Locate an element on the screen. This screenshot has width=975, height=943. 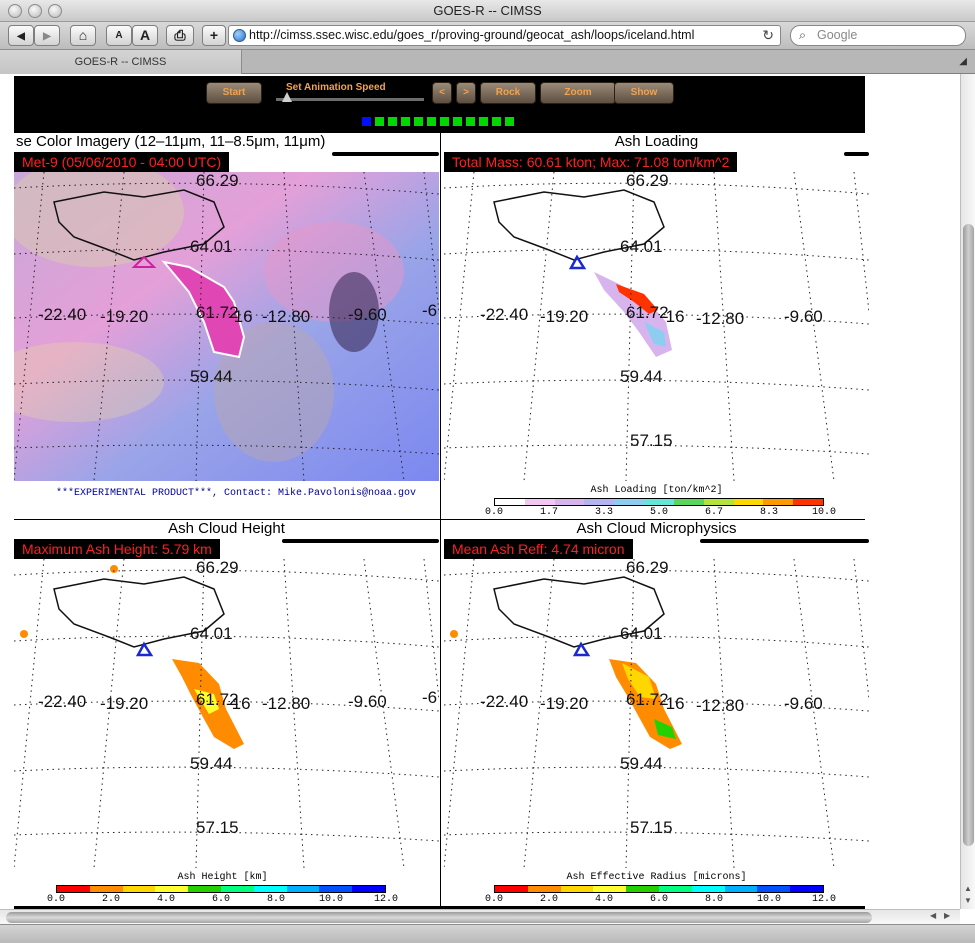
colorbar-tick-label: 8.3 is located at coordinates (769, 512).